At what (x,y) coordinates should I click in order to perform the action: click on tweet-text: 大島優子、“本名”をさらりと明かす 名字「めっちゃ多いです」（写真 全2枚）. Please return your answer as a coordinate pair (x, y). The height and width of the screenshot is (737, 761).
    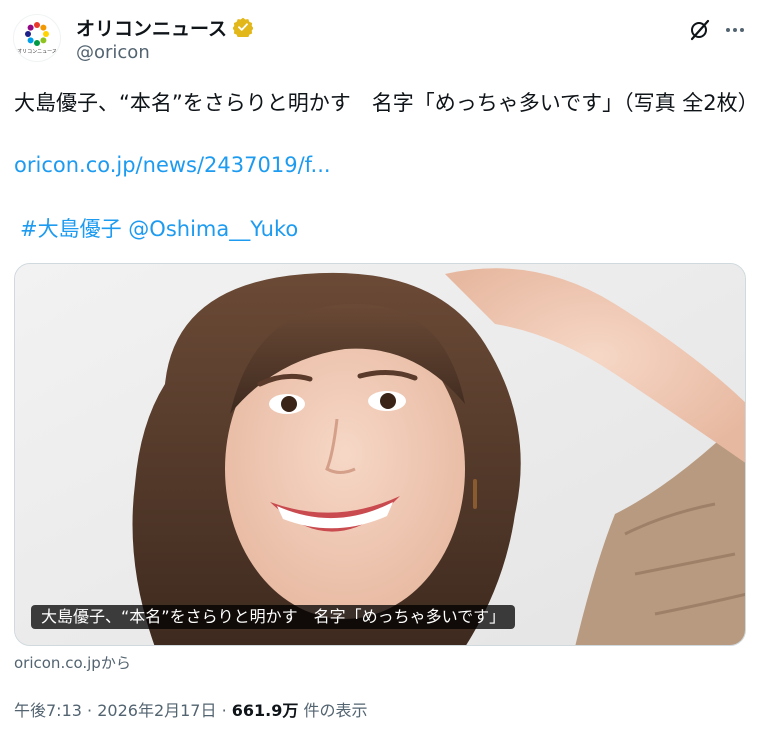
    Looking at the image, I should click on (386, 103).